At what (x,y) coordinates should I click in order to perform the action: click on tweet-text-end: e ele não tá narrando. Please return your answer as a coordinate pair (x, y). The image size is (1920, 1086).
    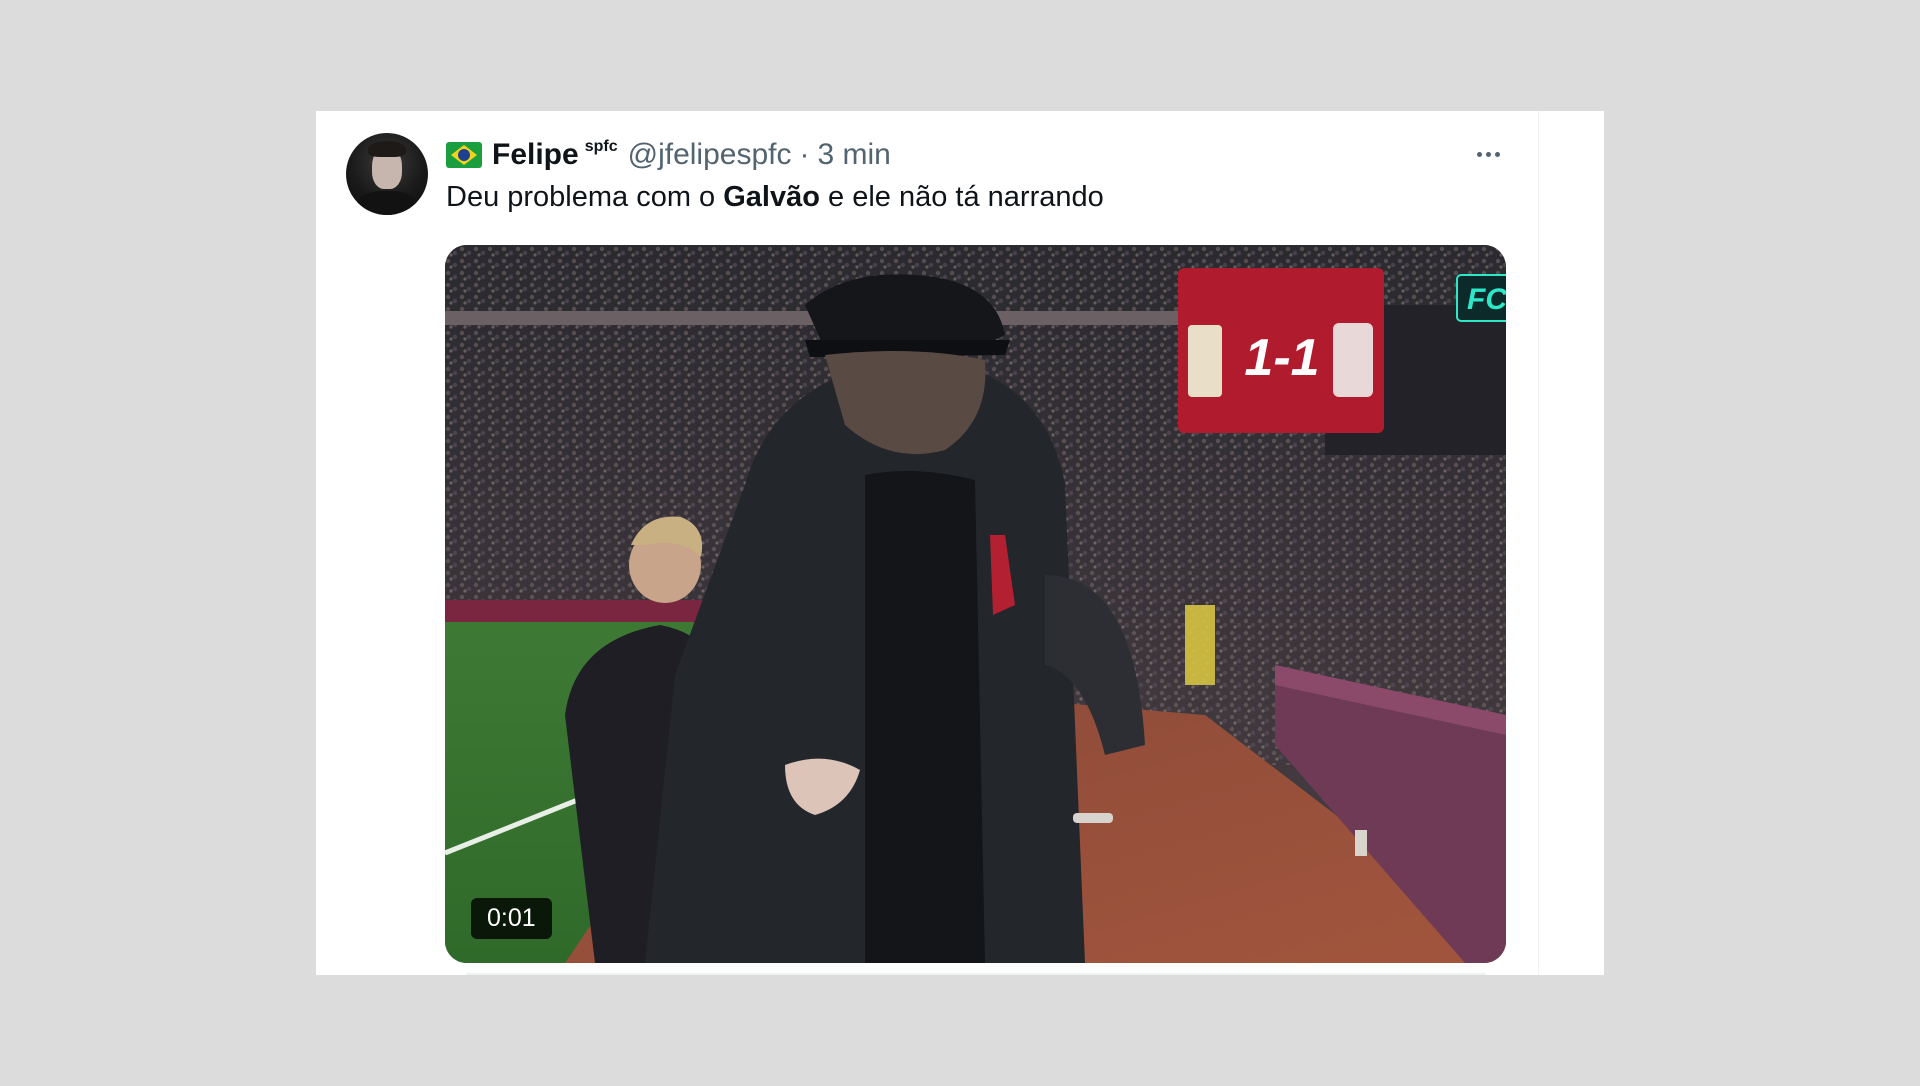
    Looking at the image, I should click on (961, 197).